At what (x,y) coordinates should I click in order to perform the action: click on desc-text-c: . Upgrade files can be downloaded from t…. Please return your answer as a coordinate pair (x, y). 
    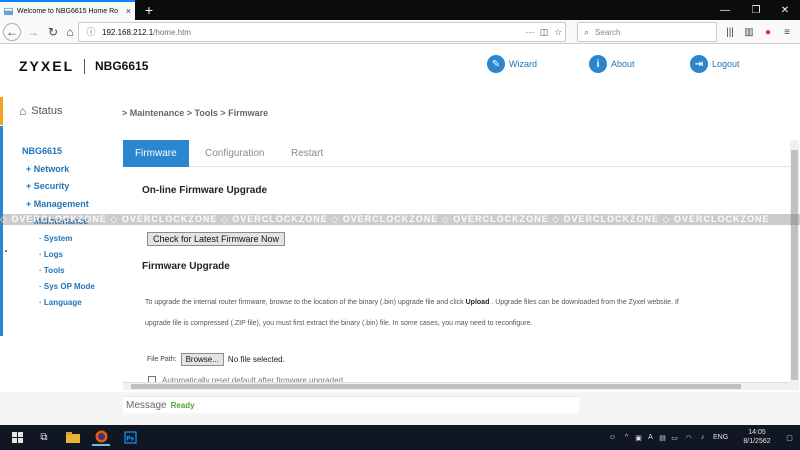
    Looking at the image, I should click on (584, 302).